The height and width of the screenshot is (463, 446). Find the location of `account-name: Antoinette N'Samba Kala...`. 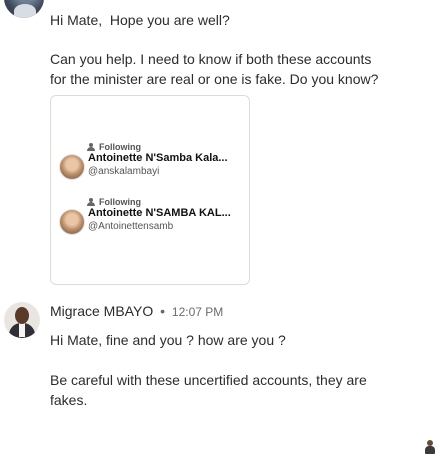

account-name: Antoinette N'Samba Kala... is located at coordinates (158, 158).